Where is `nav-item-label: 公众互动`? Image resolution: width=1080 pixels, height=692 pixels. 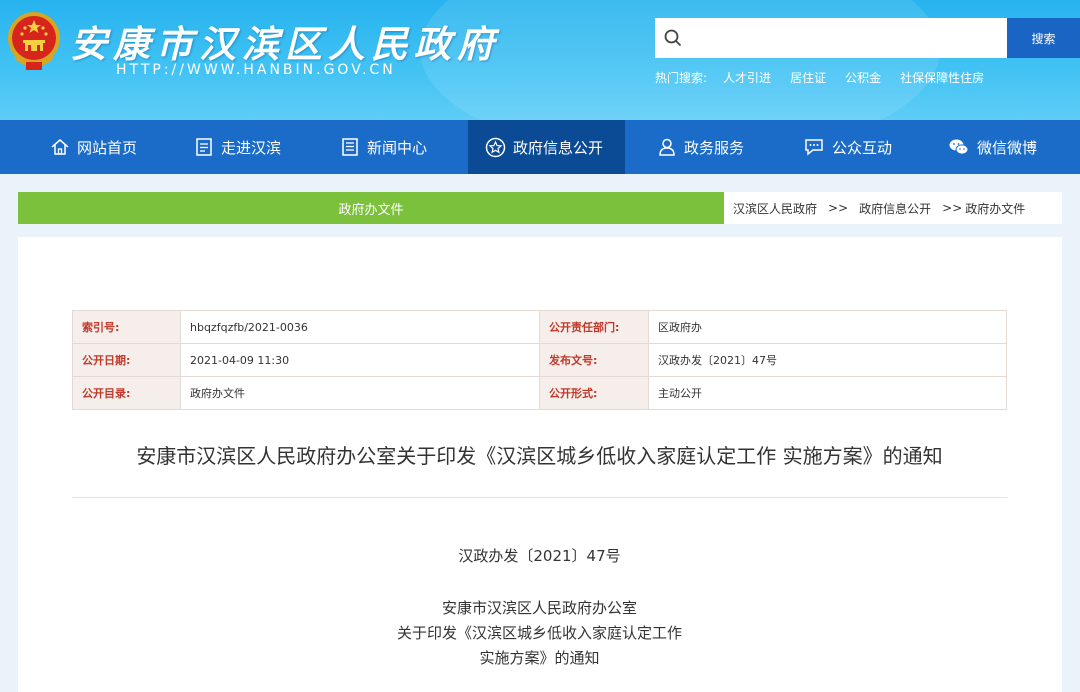 nav-item-label: 公众互动 is located at coordinates (862, 147).